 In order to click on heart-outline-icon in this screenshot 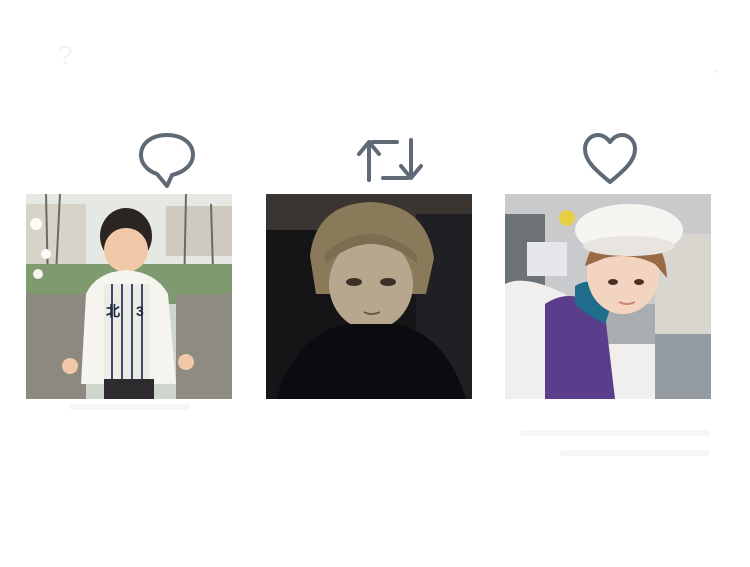, I will do `click(610, 160)`.